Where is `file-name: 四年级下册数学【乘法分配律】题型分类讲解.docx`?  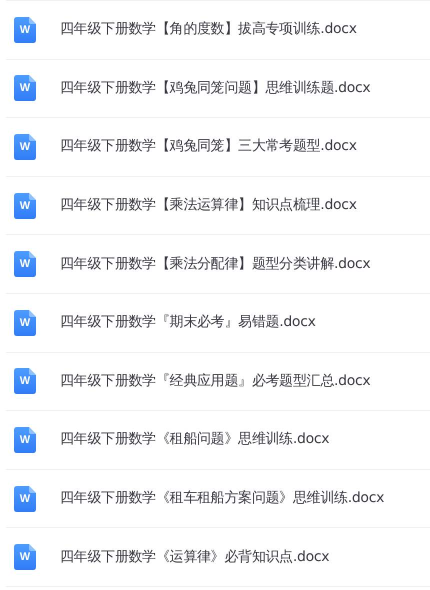
file-name: 四年级下册数学【乘法分配律】题型分类讲解.docx is located at coordinates (215, 264).